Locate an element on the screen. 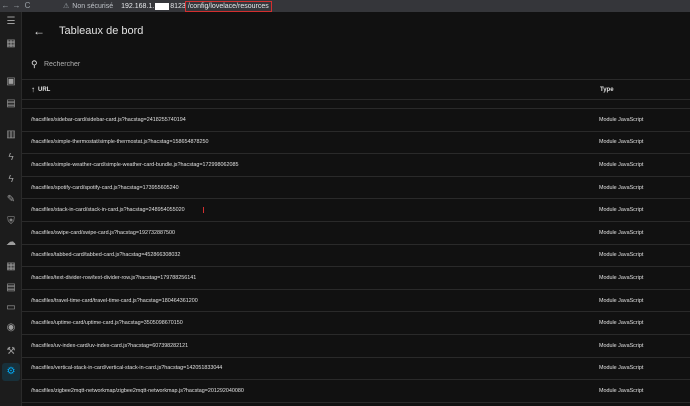 This screenshot has height=406, width=690. wrench-icon: ✎ is located at coordinates (11, 199).